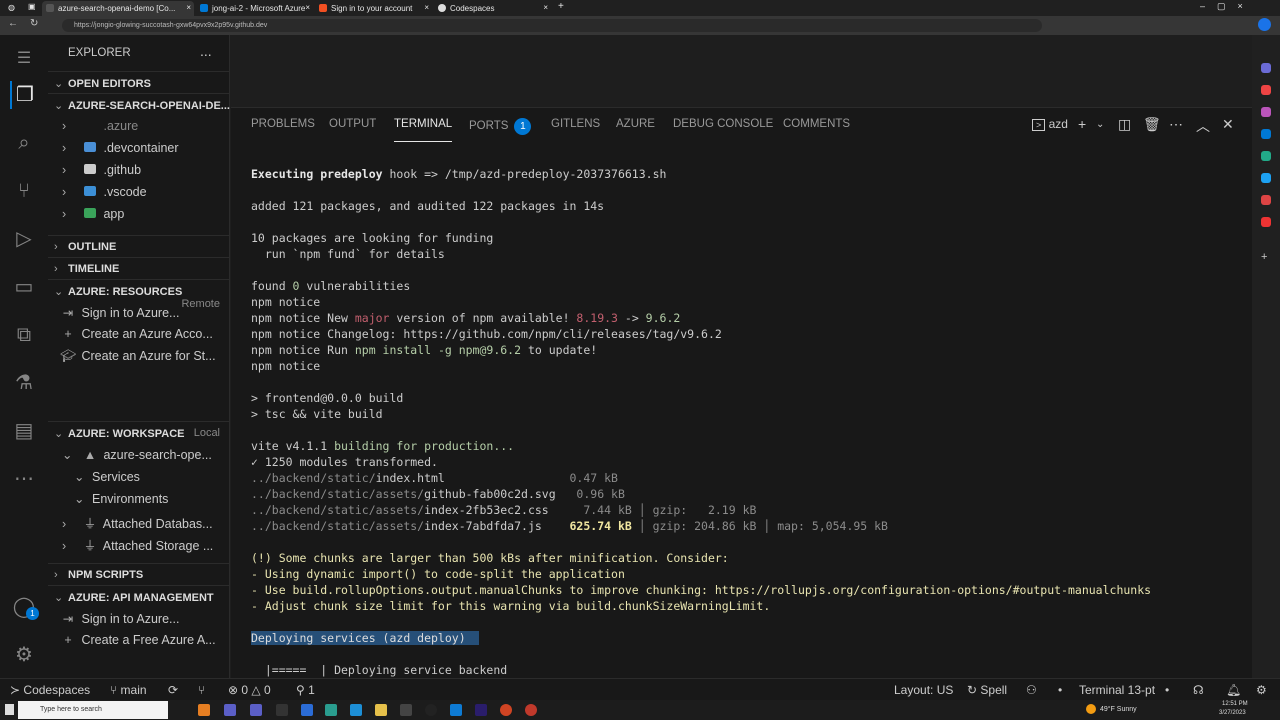  Describe the element at coordinates (32, 6) in the screenshot. I see `tab-actions-icon: ▣` at that location.